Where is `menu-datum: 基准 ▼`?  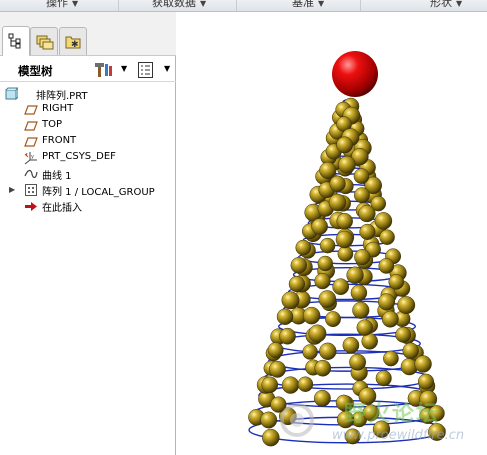
menu-datum: 基准 ▼ is located at coordinates (307, 5).